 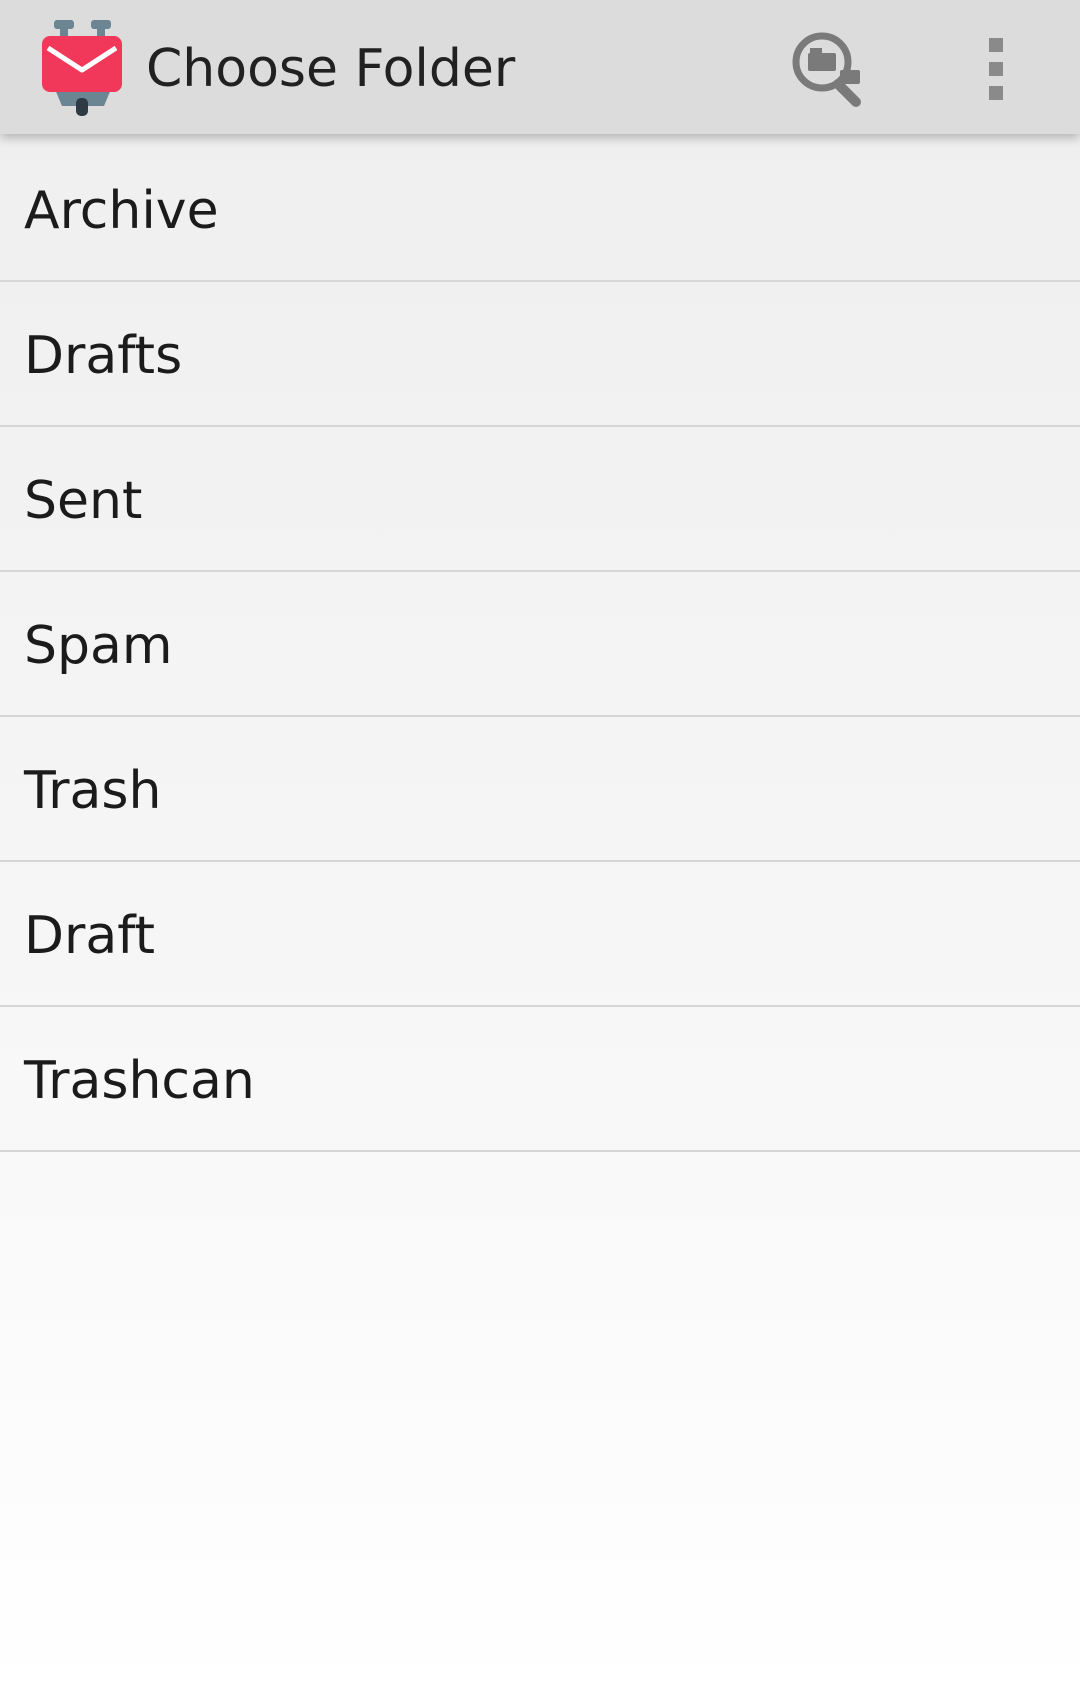 What do you see at coordinates (121, 211) in the screenshot?
I see `folder-name: Archive` at bounding box center [121, 211].